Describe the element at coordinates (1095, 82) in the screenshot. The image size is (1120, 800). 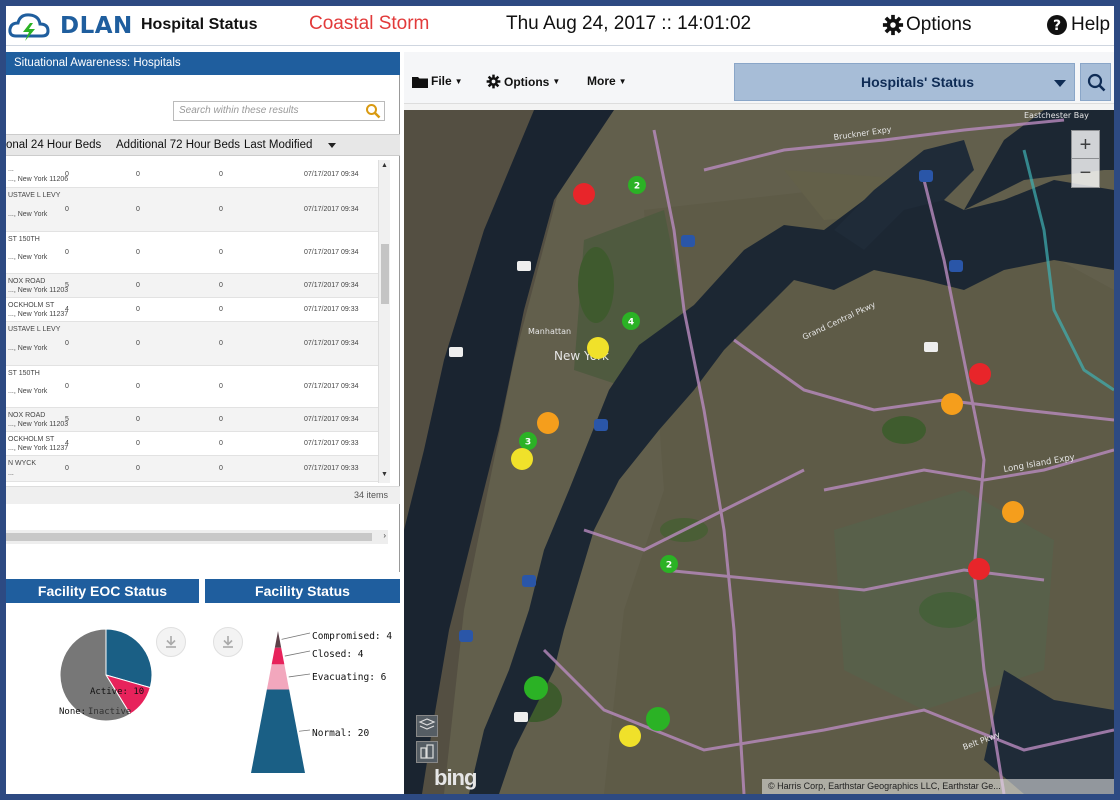
I see `map-search-button` at that location.